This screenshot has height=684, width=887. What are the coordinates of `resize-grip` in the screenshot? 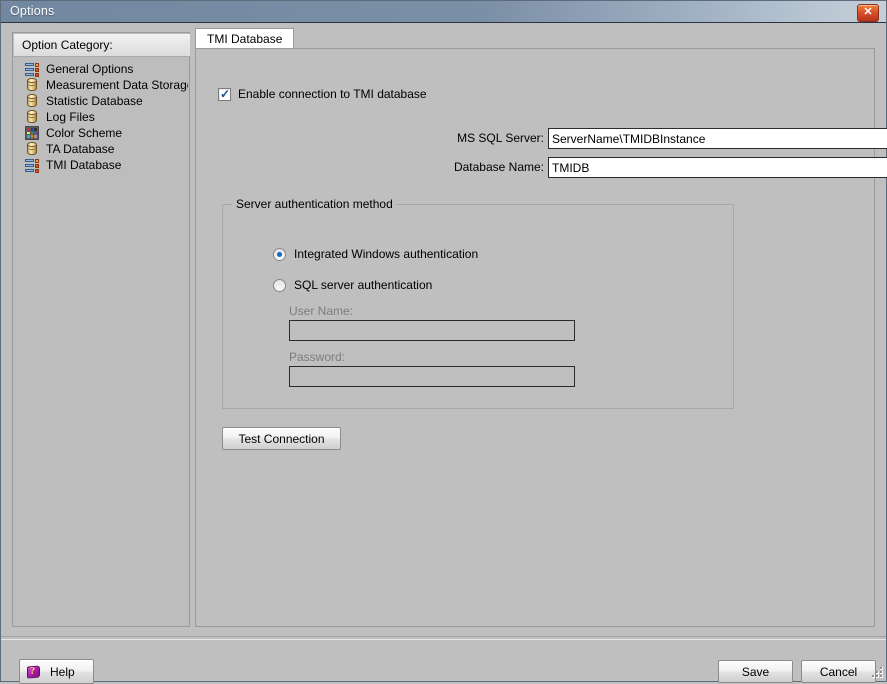 It's located at (876, 671).